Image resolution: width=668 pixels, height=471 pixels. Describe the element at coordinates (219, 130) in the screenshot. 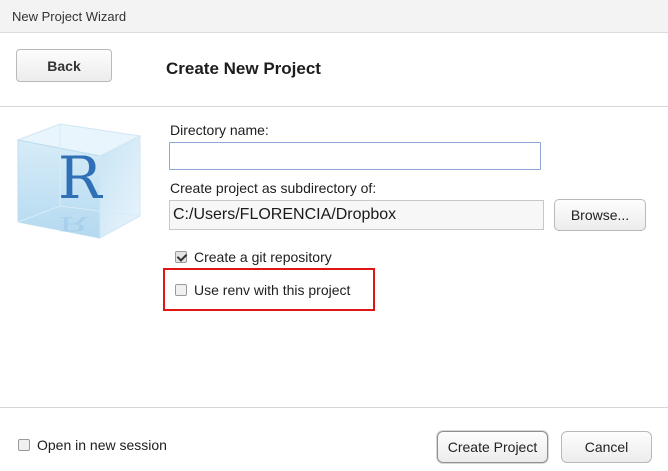

I see `directory-name-label: Directory name:` at that location.